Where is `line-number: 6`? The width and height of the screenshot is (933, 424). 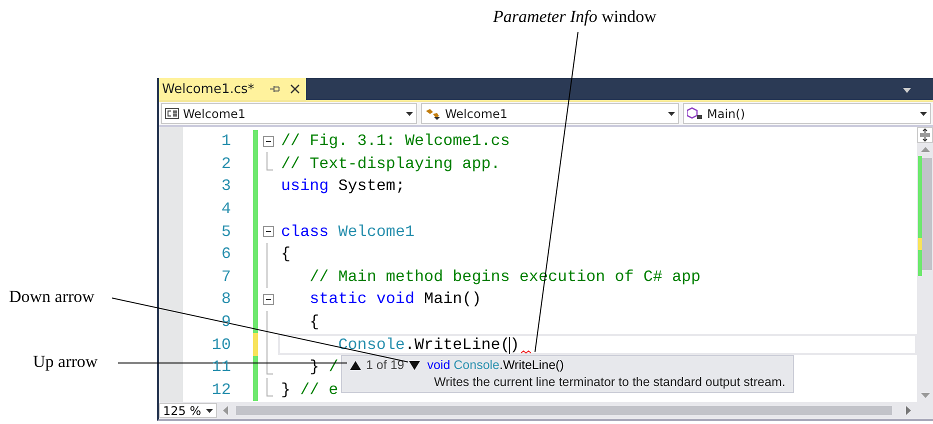 line-number: 6 is located at coordinates (226, 254).